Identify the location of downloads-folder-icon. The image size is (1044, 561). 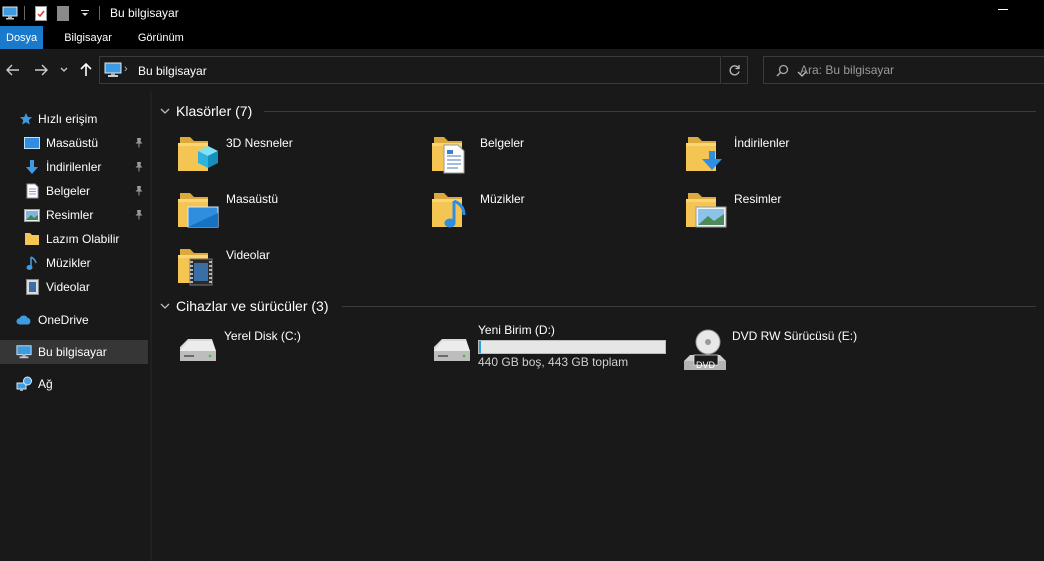
(706, 153).